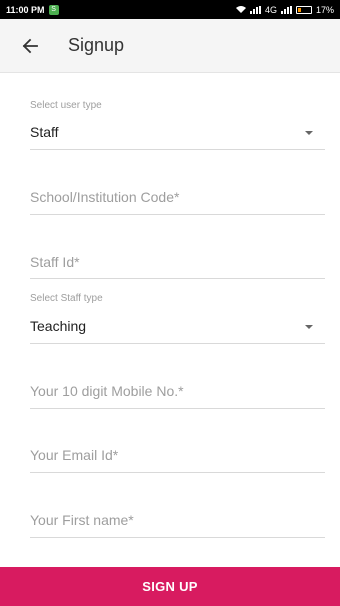 The width and height of the screenshot is (340, 606). Describe the element at coordinates (107, 391) in the screenshot. I see `mobile-placeholder: Your 10 digit Mobile No.*` at that location.